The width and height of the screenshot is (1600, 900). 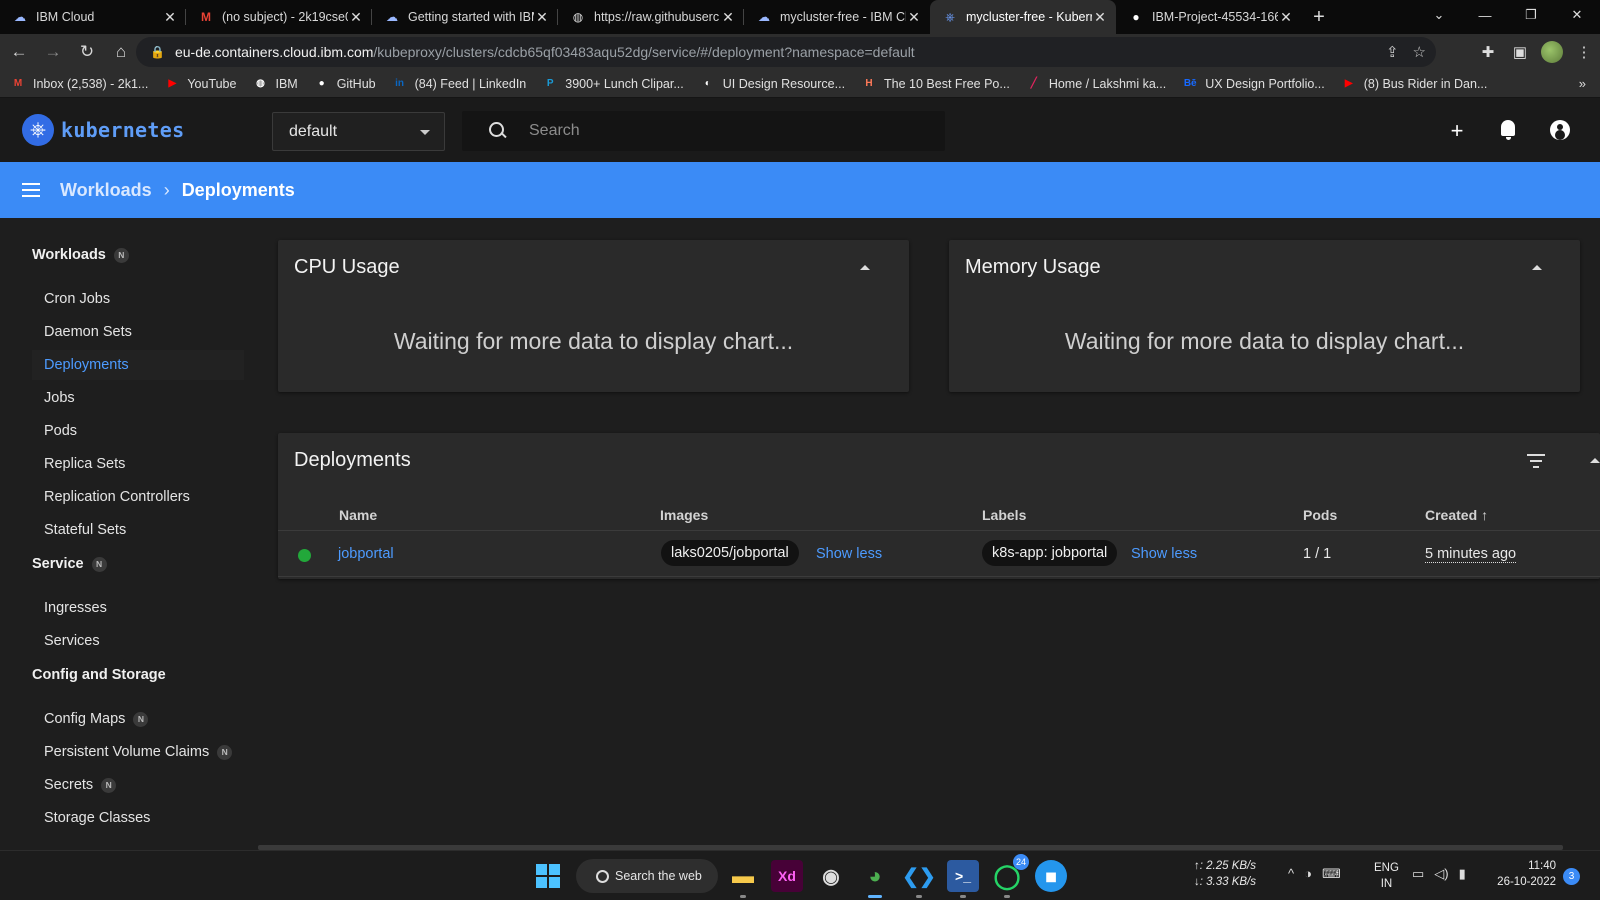 What do you see at coordinates (106, 190) in the screenshot?
I see `breadcrumb-workloads: Workloads` at bounding box center [106, 190].